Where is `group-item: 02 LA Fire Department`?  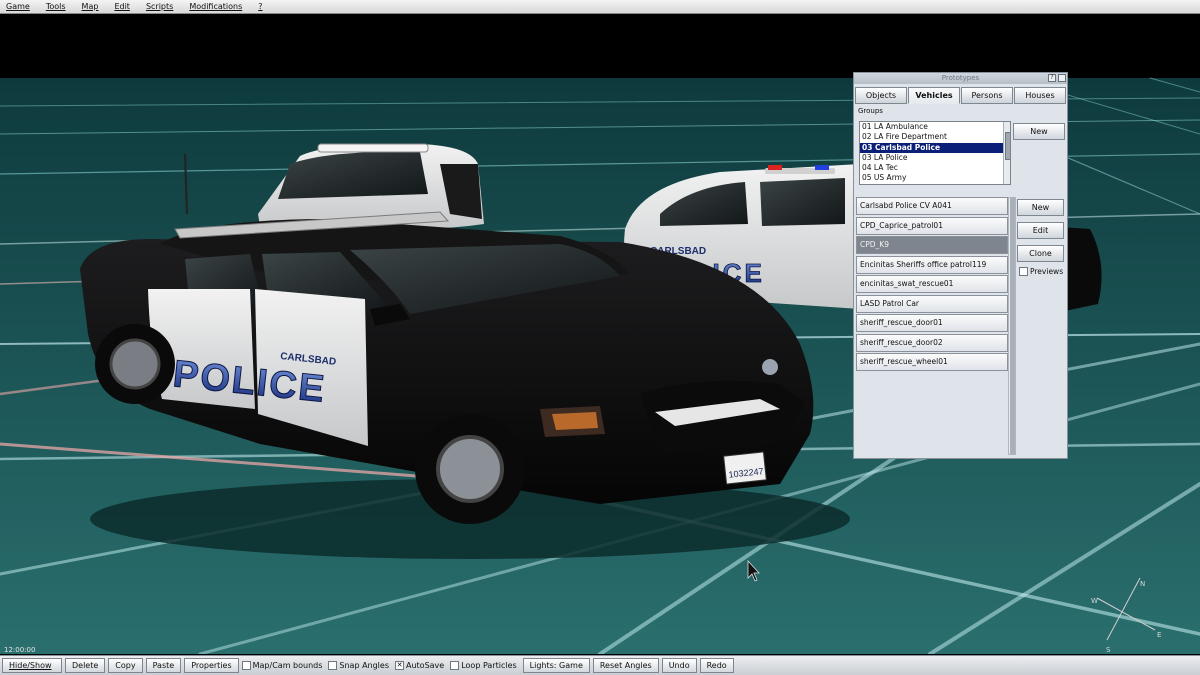 group-item: 02 LA Fire Department is located at coordinates (935, 137).